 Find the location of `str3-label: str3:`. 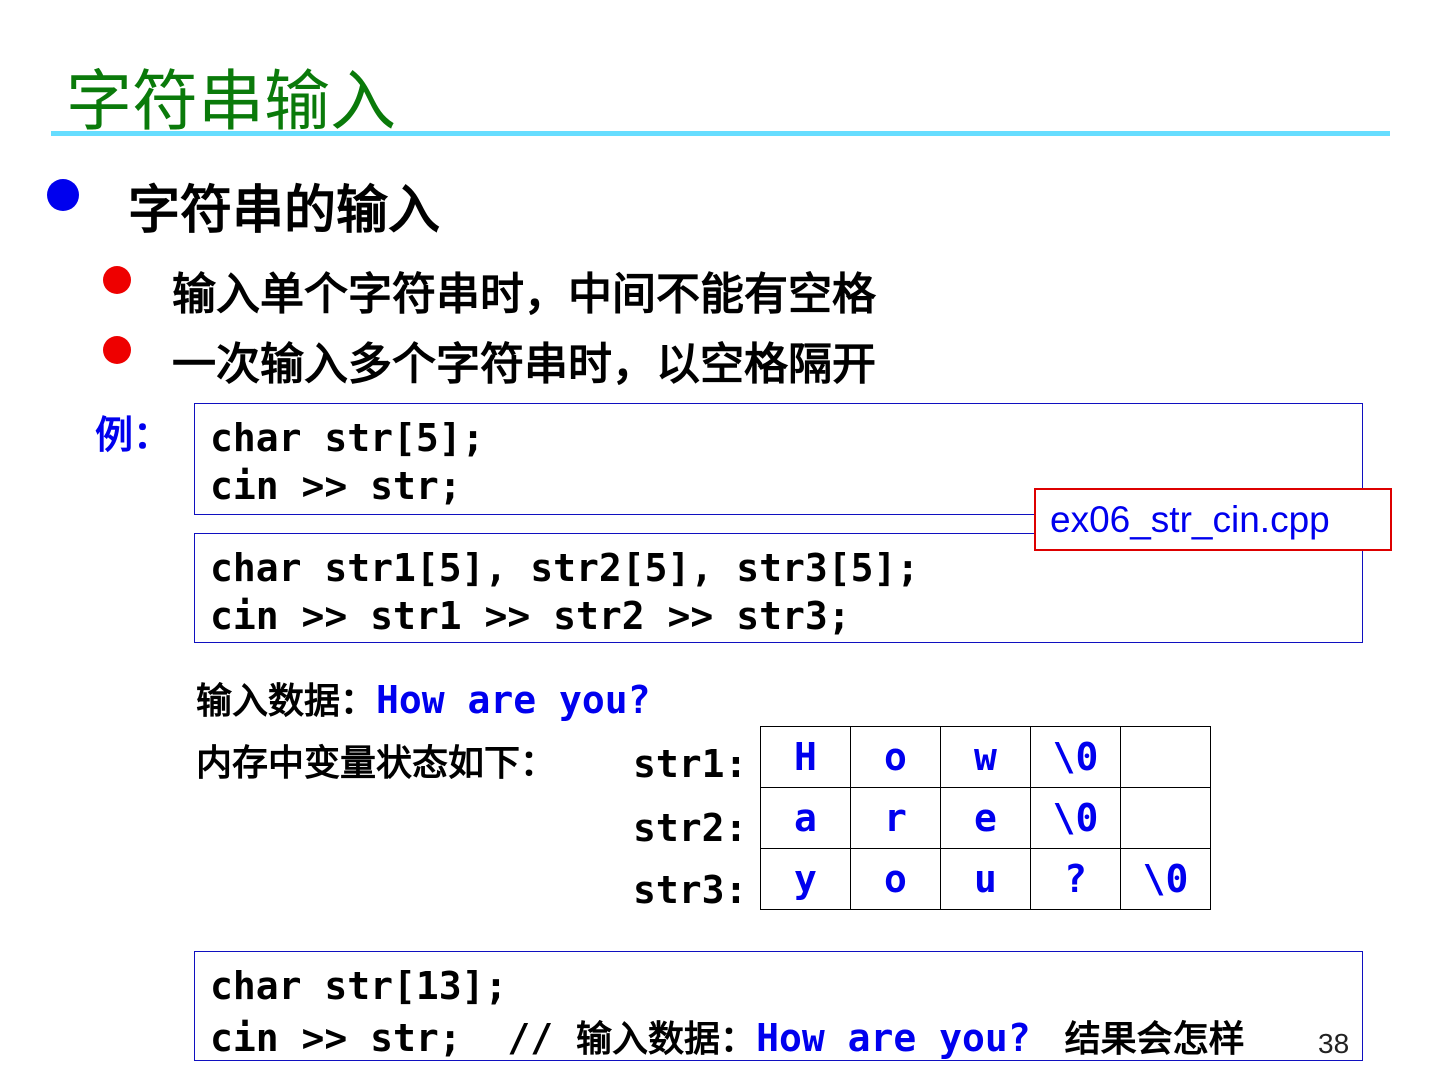

str3-label: str3: is located at coordinates (690, 890).